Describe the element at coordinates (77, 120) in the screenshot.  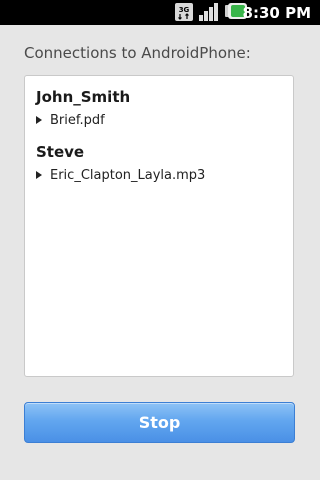
I see `file-name: Brief.pdf` at that location.